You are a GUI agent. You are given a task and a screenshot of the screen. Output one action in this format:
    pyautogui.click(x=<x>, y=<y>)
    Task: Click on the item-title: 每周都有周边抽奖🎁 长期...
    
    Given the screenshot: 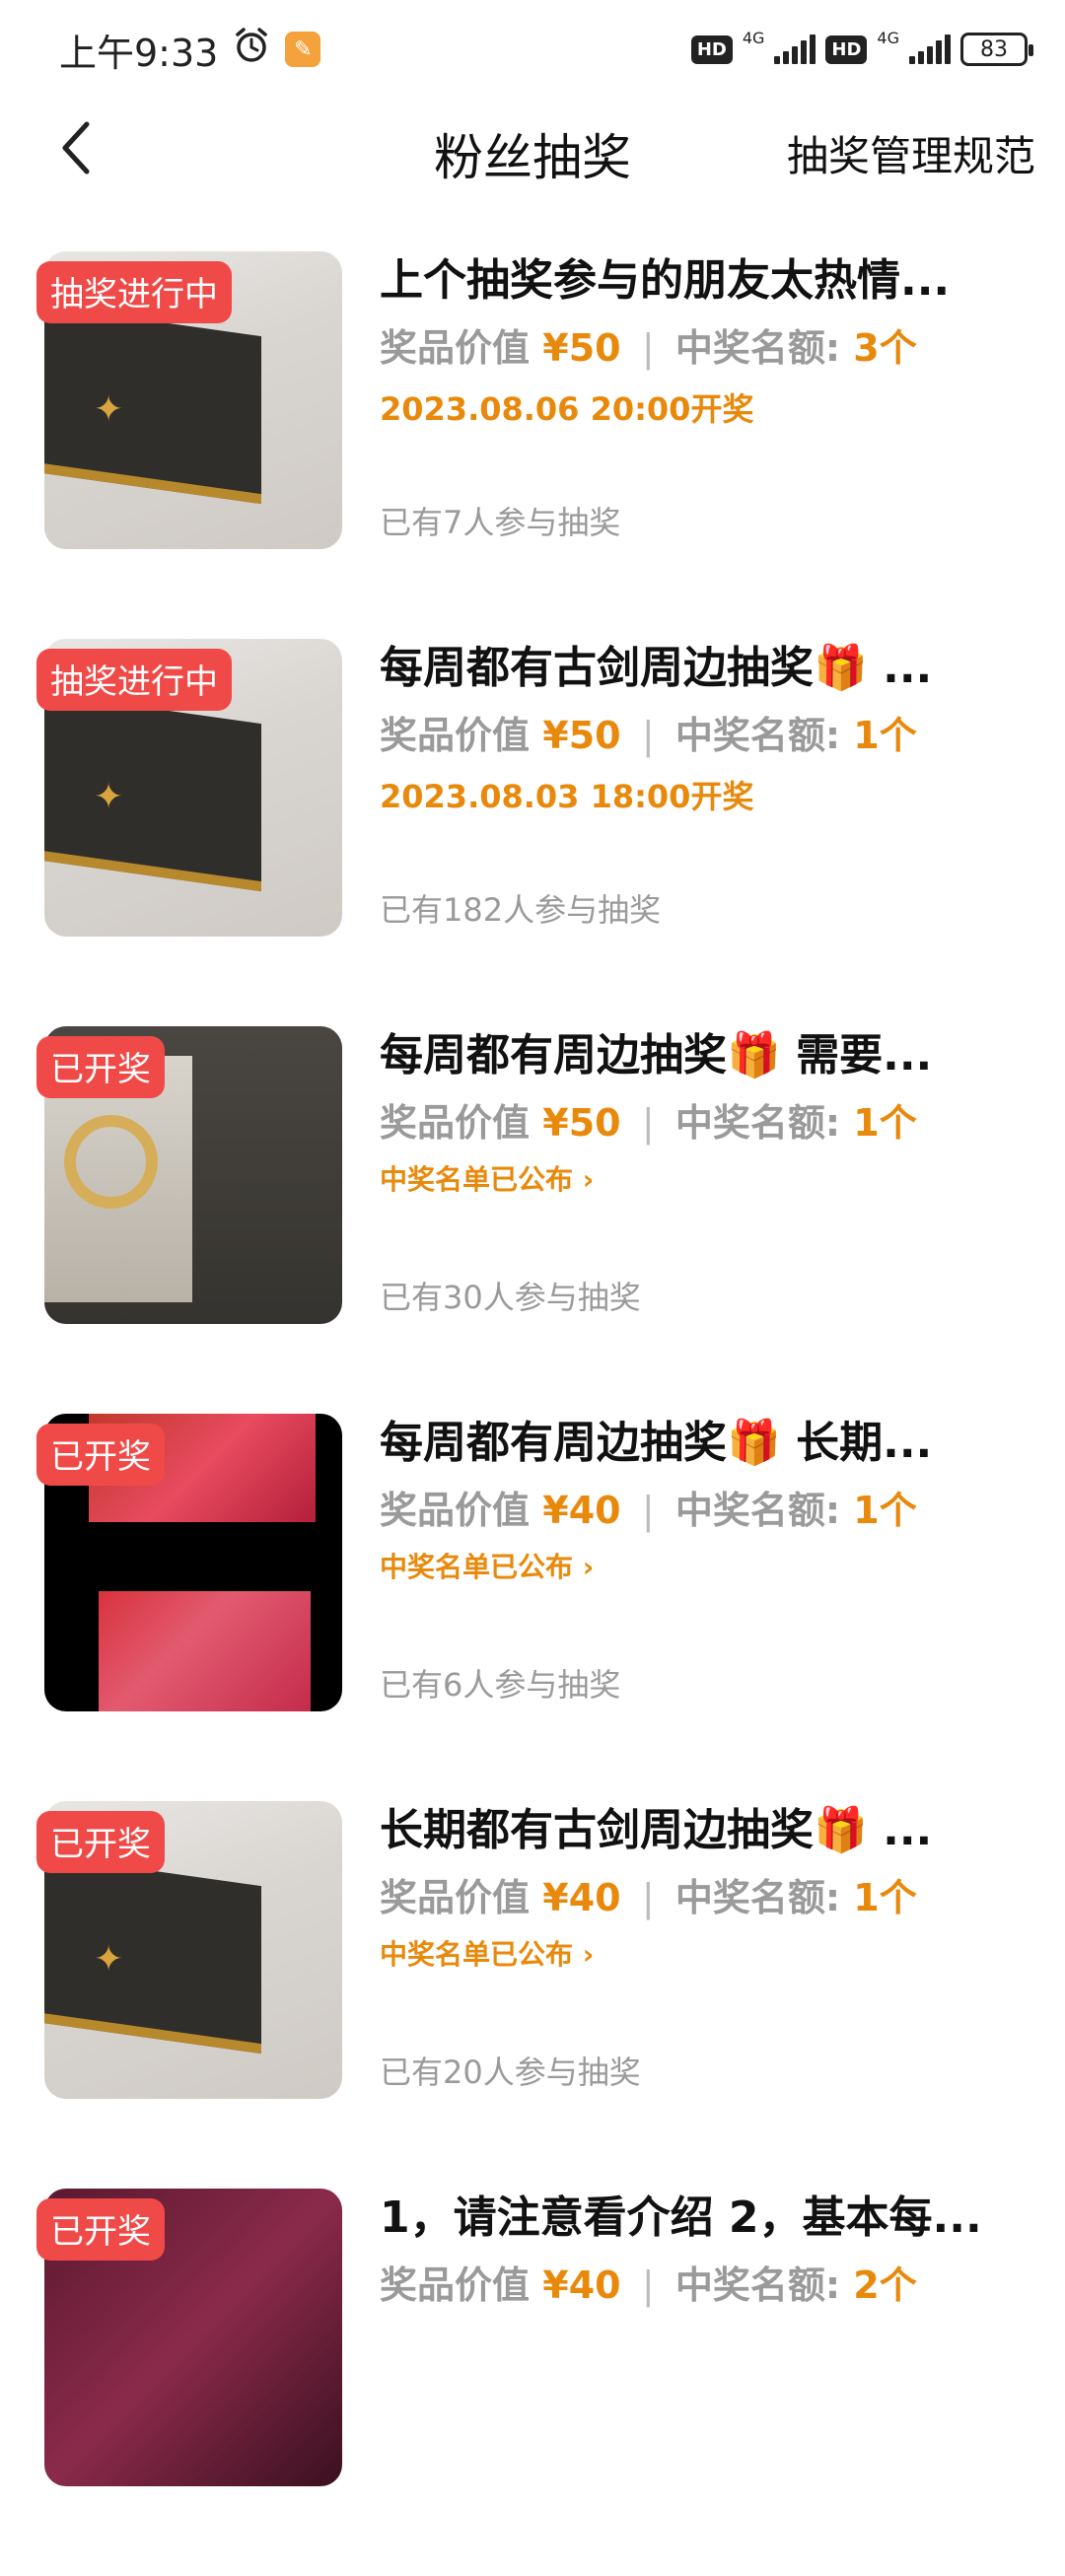 What is the action you would take?
    pyautogui.click(x=656, y=1443)
    